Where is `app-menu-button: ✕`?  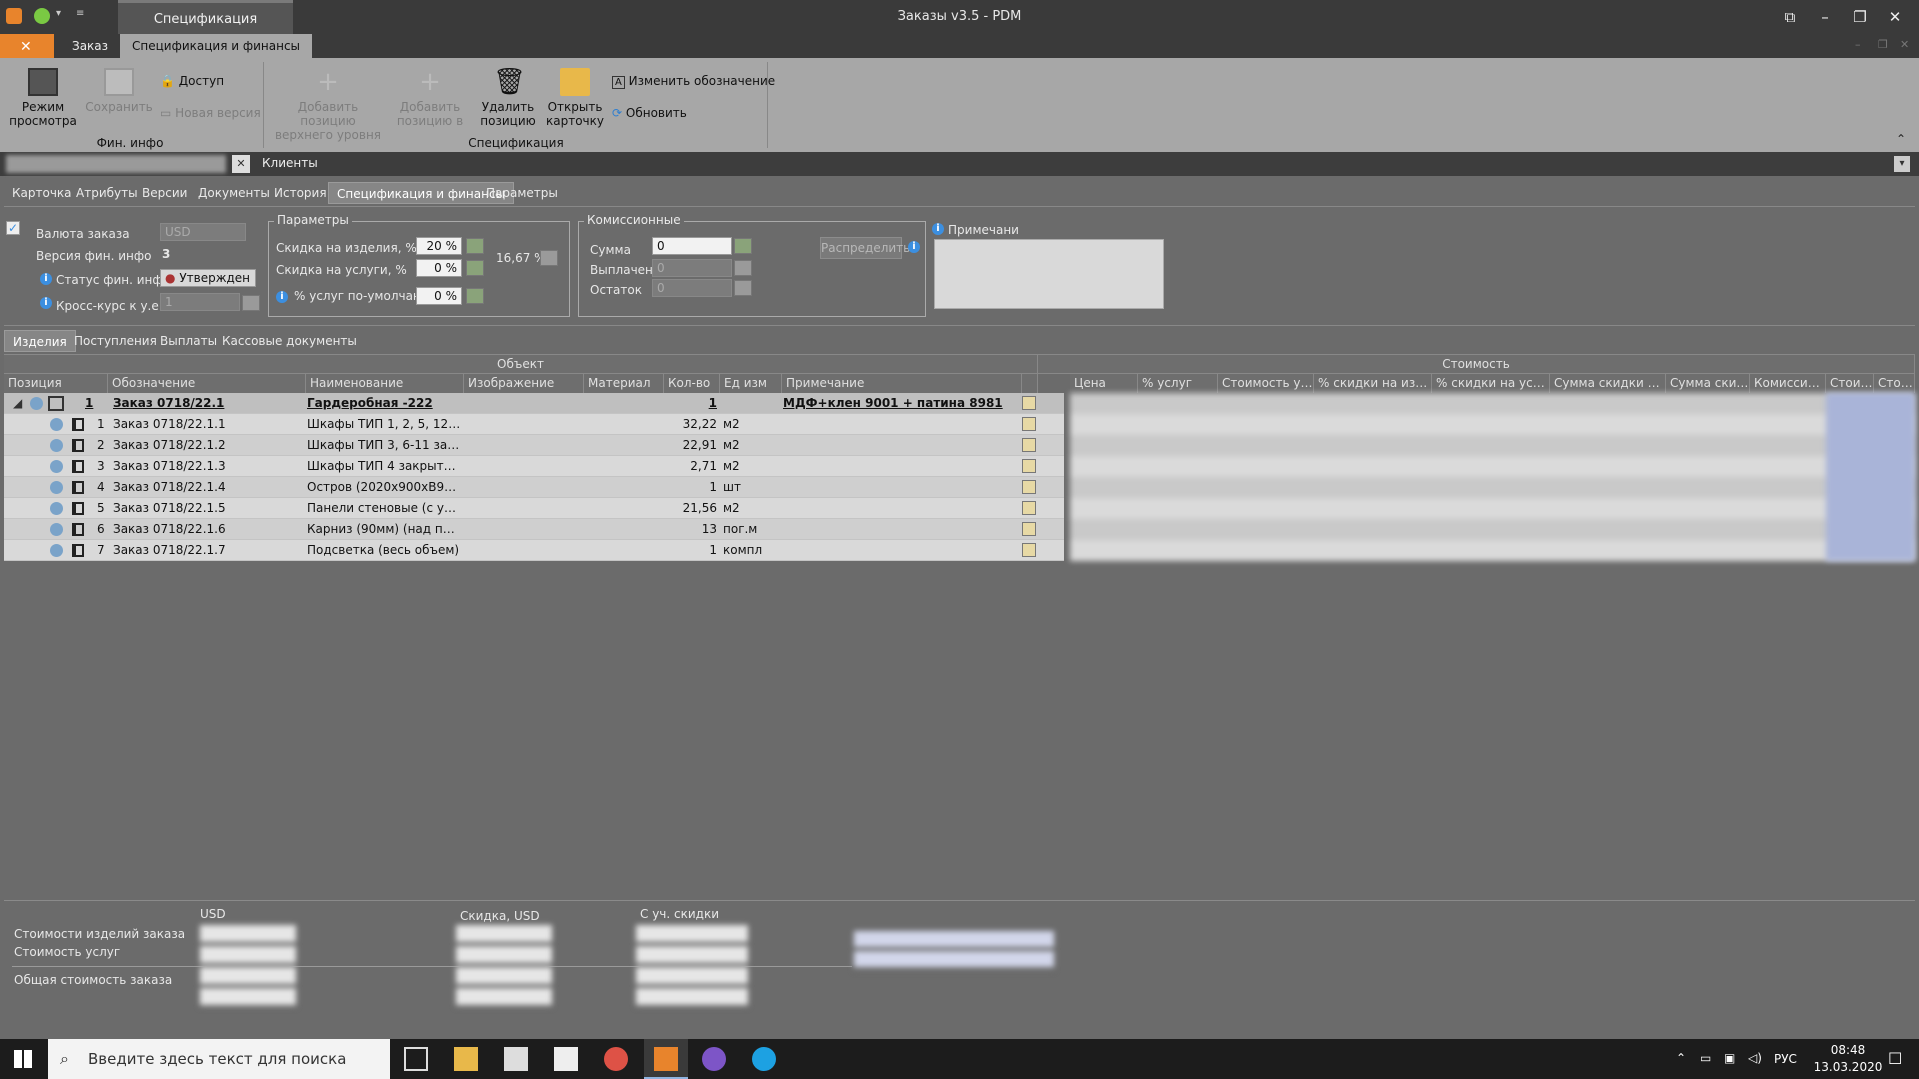
app-menu-button: ✕ is located at coordinates (27, 46).